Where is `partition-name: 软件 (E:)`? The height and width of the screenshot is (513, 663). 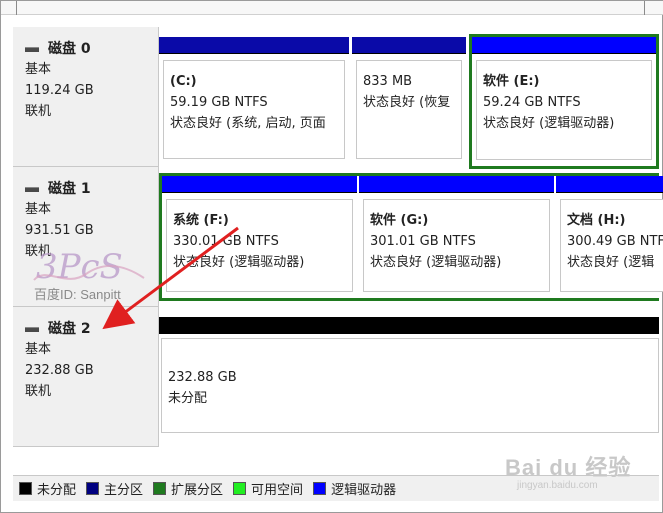
partition-name: 软件 (E:) is located at coordinates (511, 81).